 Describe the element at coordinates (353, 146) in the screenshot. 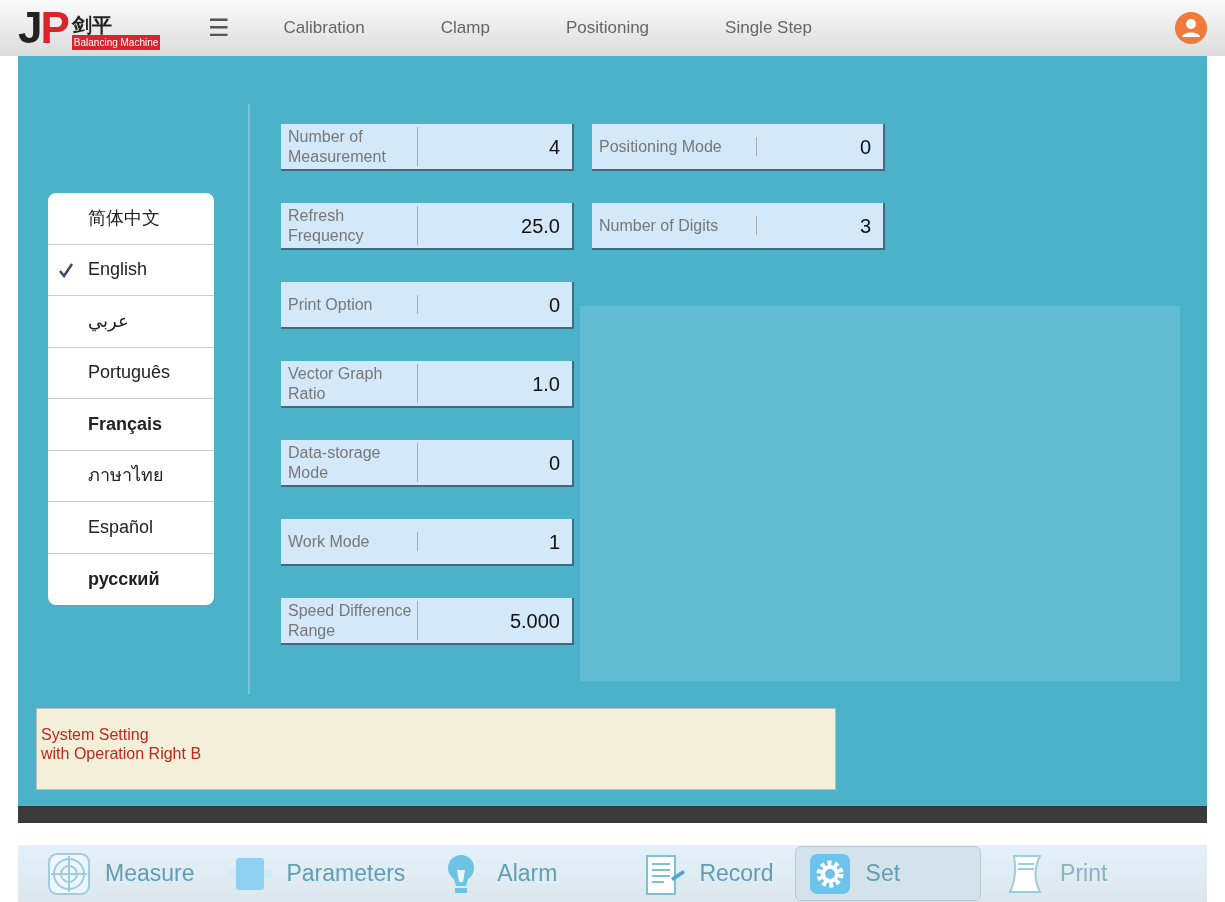

I see `field-label: Number of Measurement` at that location.